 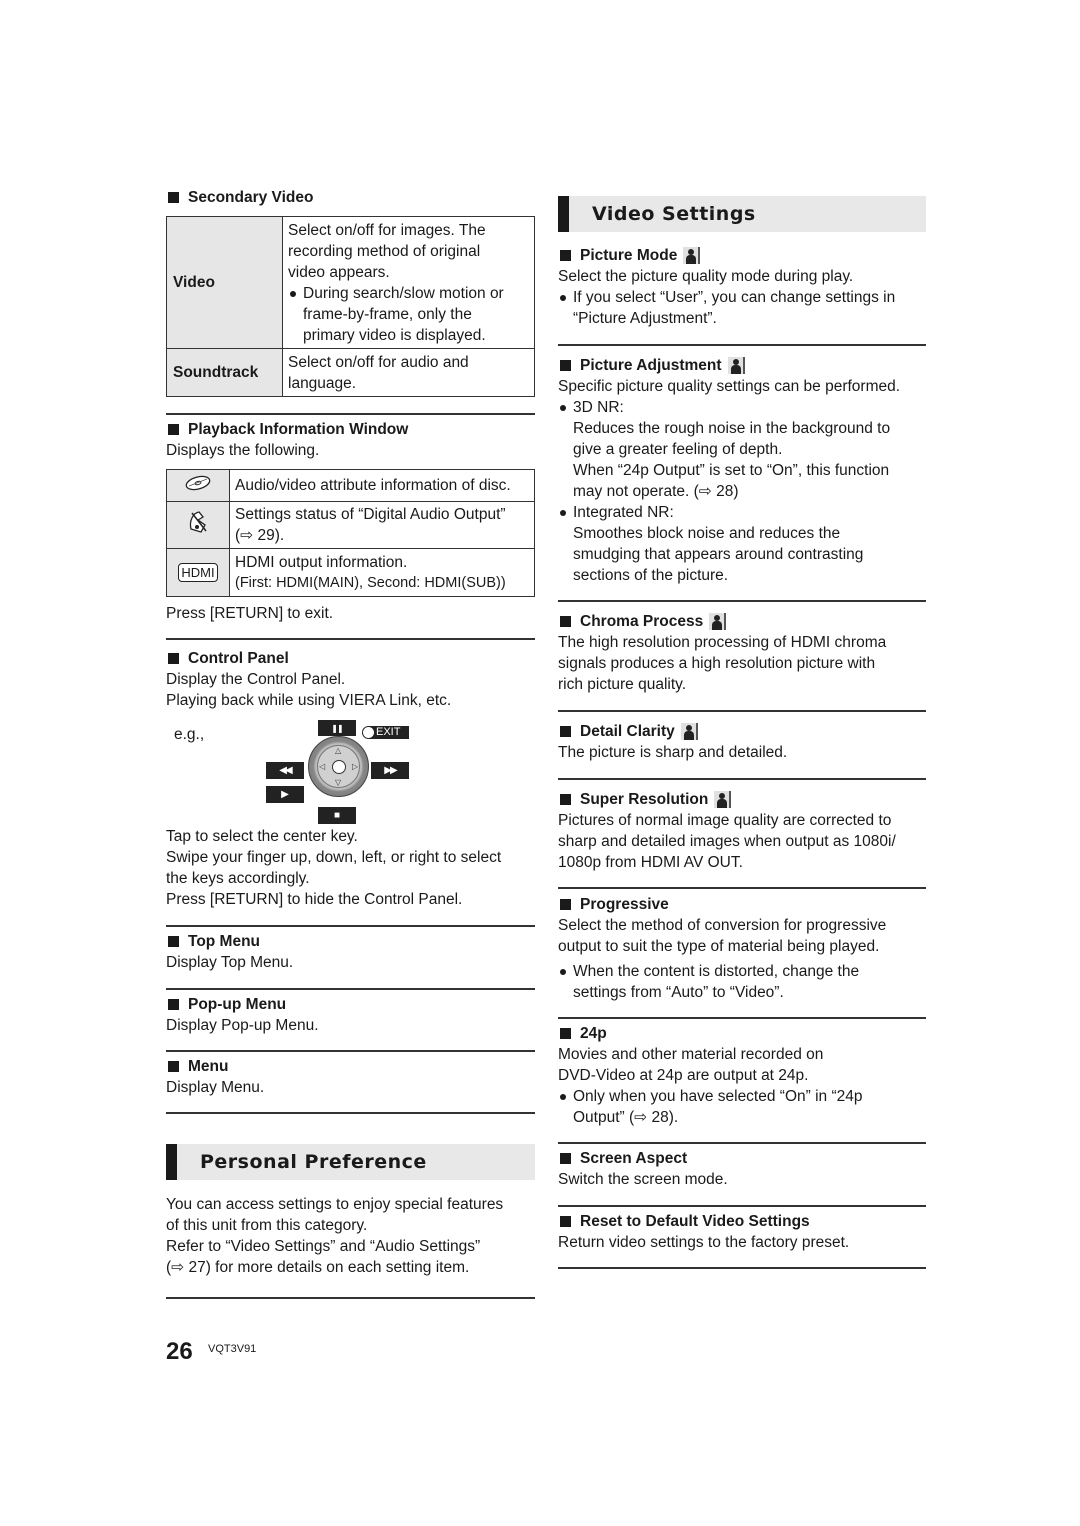 I want to click on right-arrow-icon: ▷, so click(x=355, y=767).